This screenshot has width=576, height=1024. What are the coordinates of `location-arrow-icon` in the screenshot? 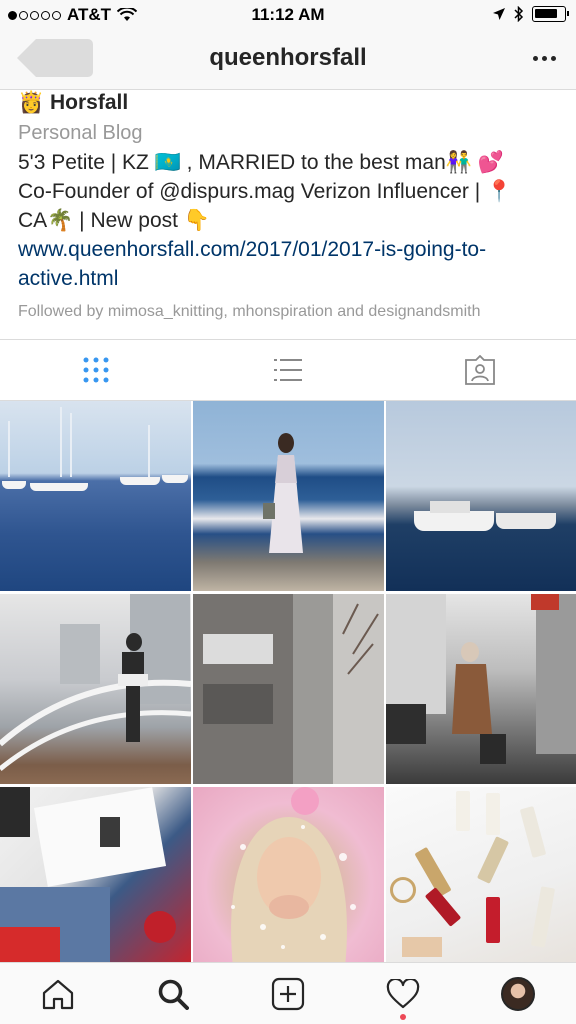 It's located at (499, 14).